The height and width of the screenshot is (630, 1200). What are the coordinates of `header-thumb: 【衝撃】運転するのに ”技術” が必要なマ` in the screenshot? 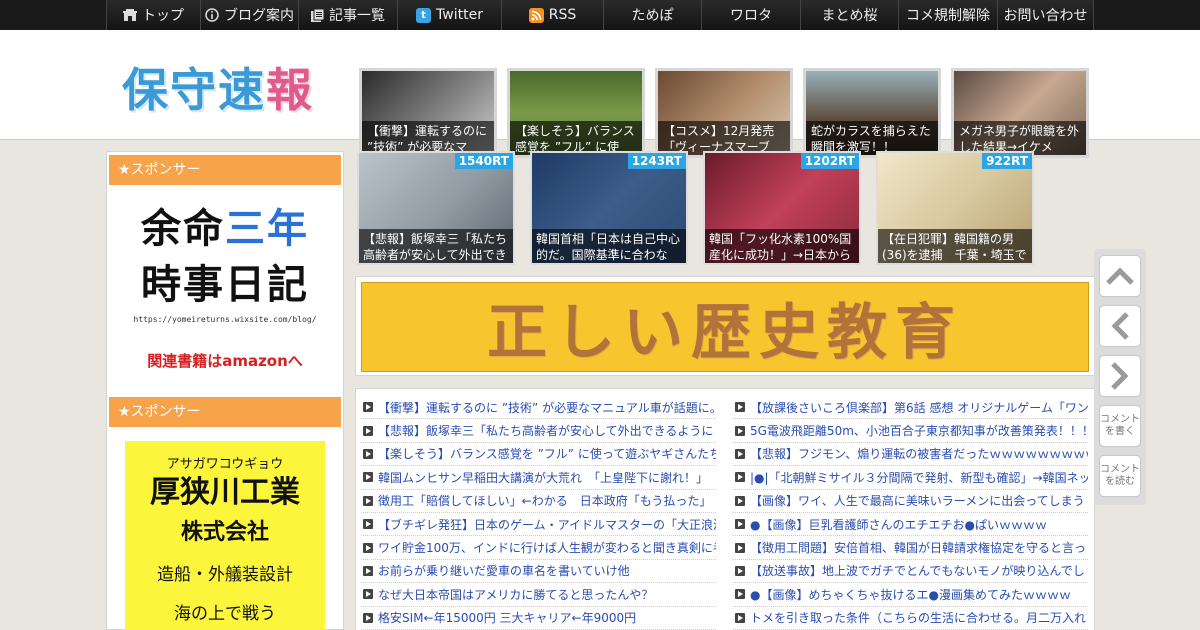 It's located at (428, 113).